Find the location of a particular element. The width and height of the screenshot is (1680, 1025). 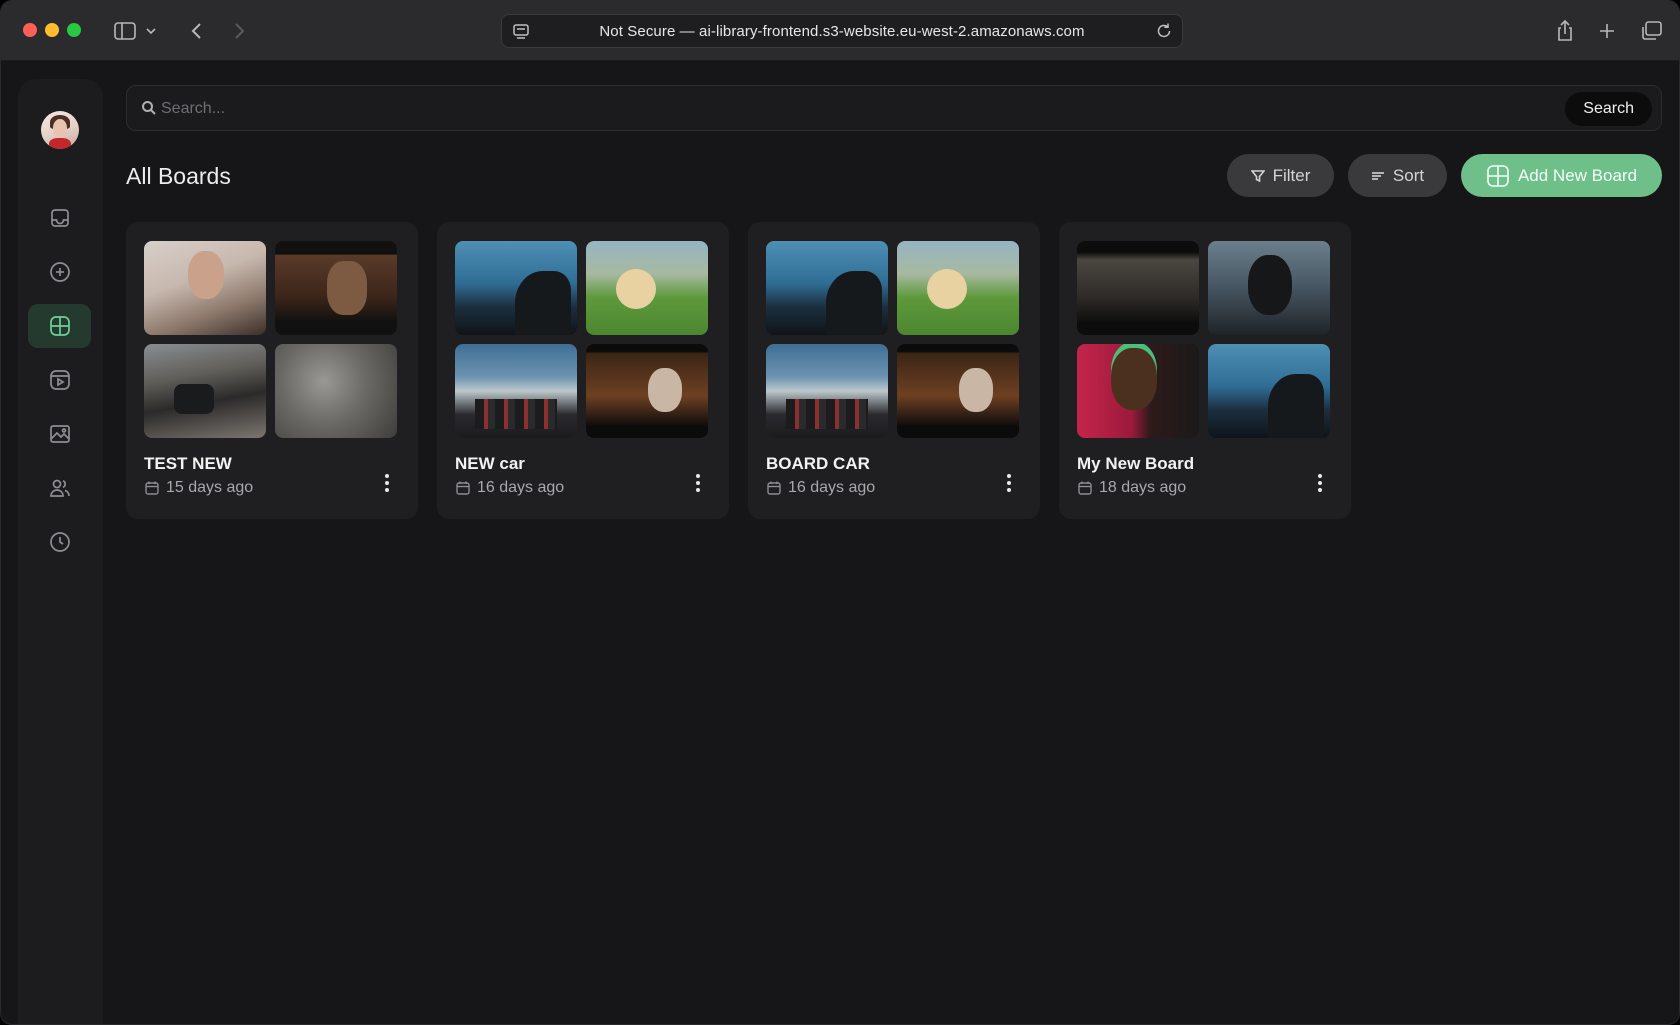

video-icon is located at coordinates (59, 380).